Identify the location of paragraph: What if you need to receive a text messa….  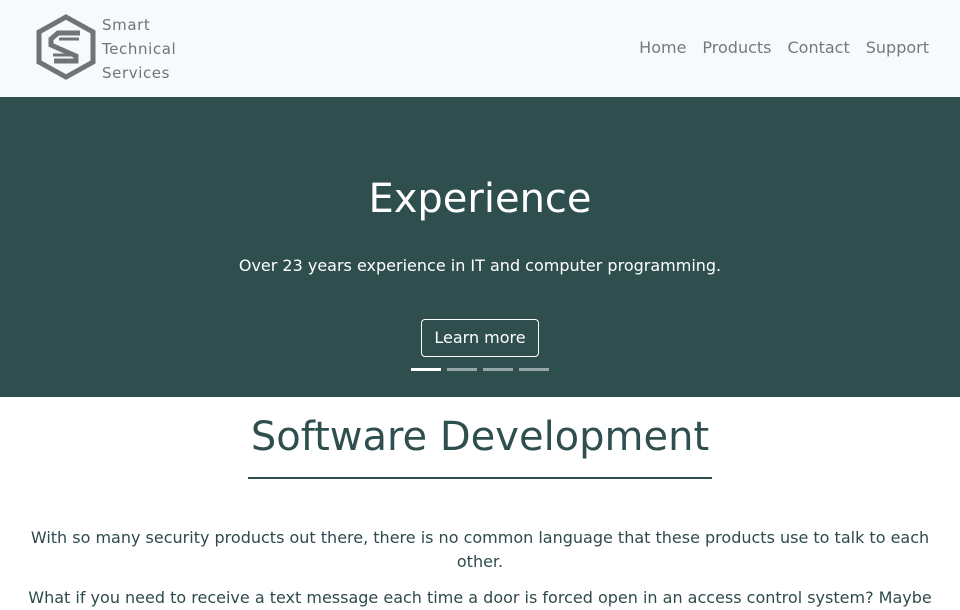
(480, 597).